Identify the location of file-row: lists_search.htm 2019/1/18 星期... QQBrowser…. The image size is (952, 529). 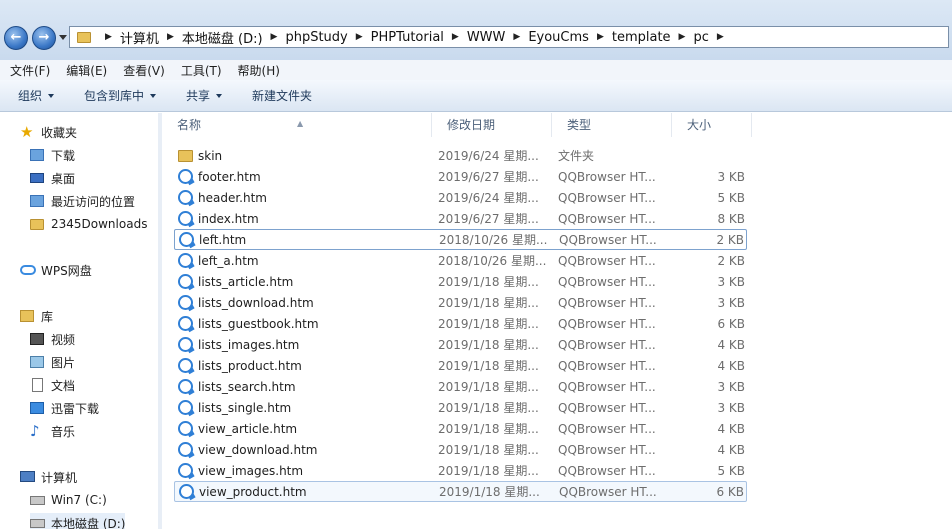
(460, 386).